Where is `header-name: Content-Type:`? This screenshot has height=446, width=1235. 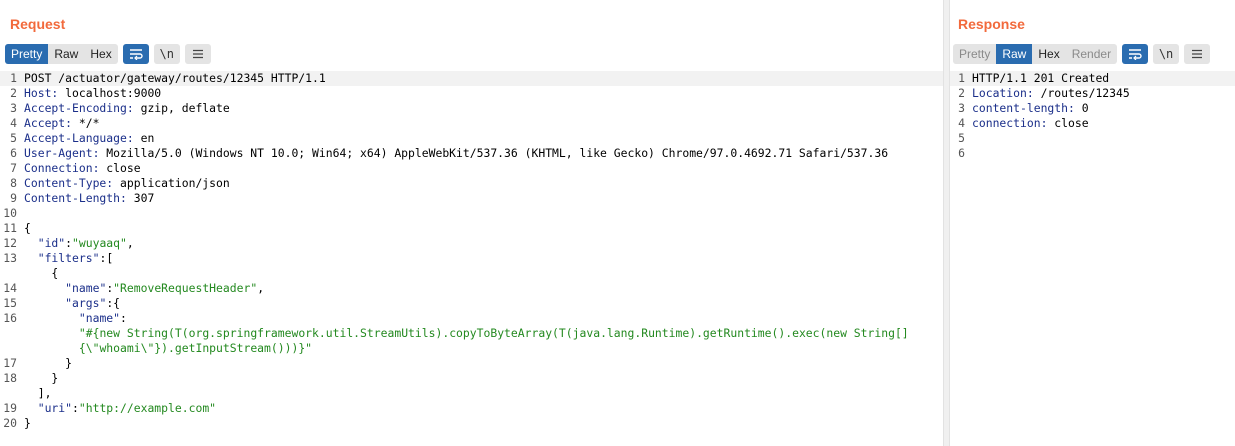 header-name: Content-Type: is located at coordinates (69, 183).